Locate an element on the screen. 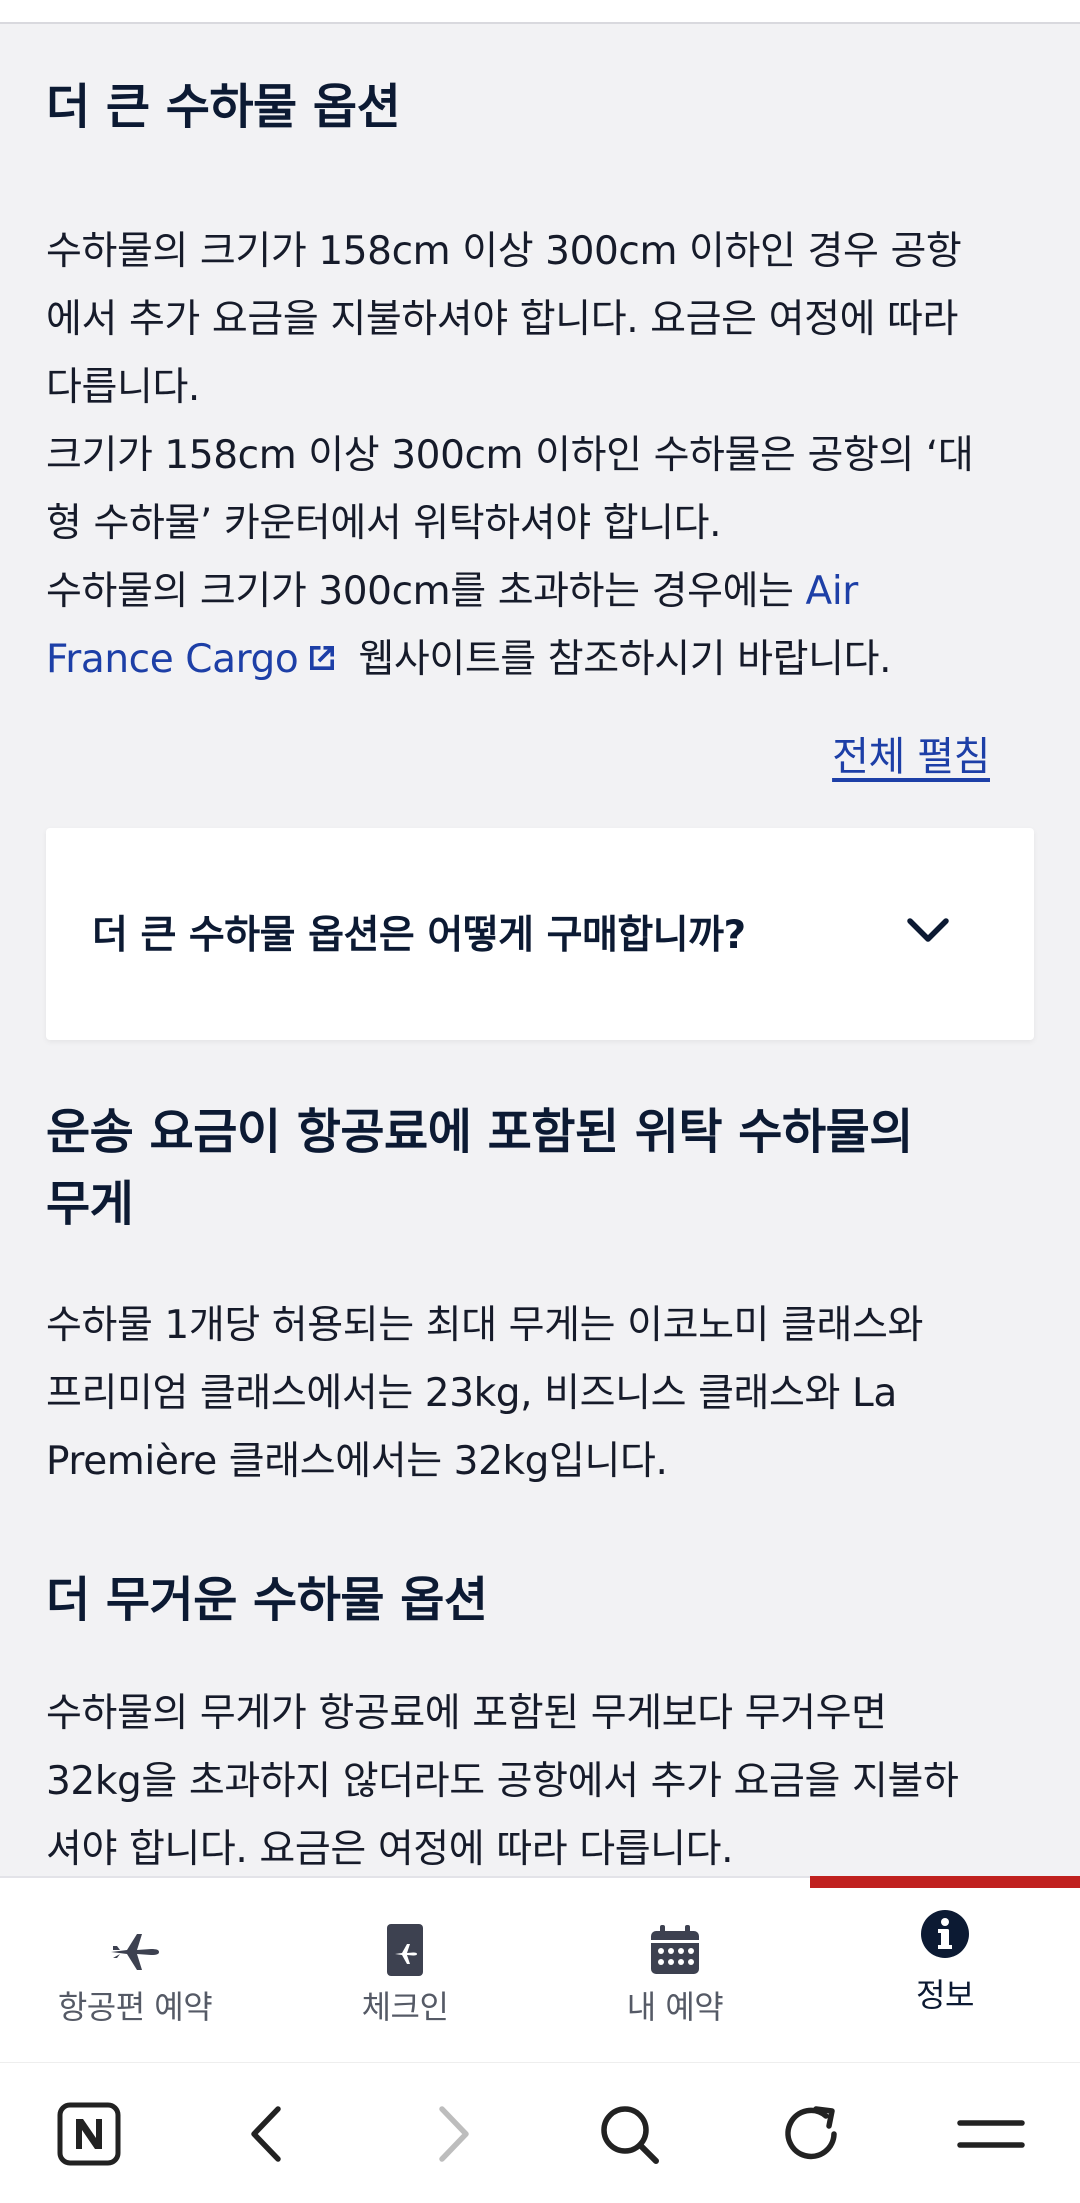  faq-accordion-item: 더 큰 수하물 옵션은 어떻게 구매합니까? is located at coordinates (540, 934).